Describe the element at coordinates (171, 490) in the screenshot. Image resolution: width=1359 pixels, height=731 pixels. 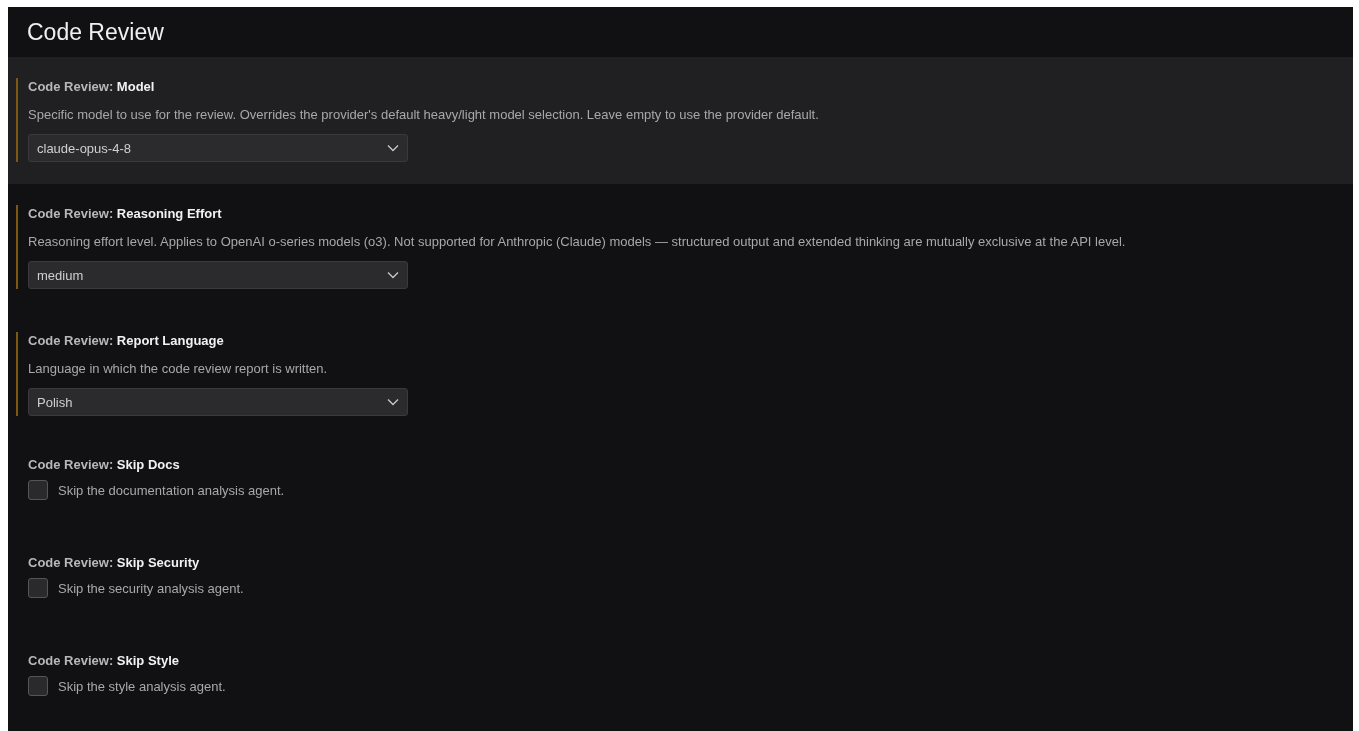
I see `setting-description: Skip the documentation analysis agent.` at that location.